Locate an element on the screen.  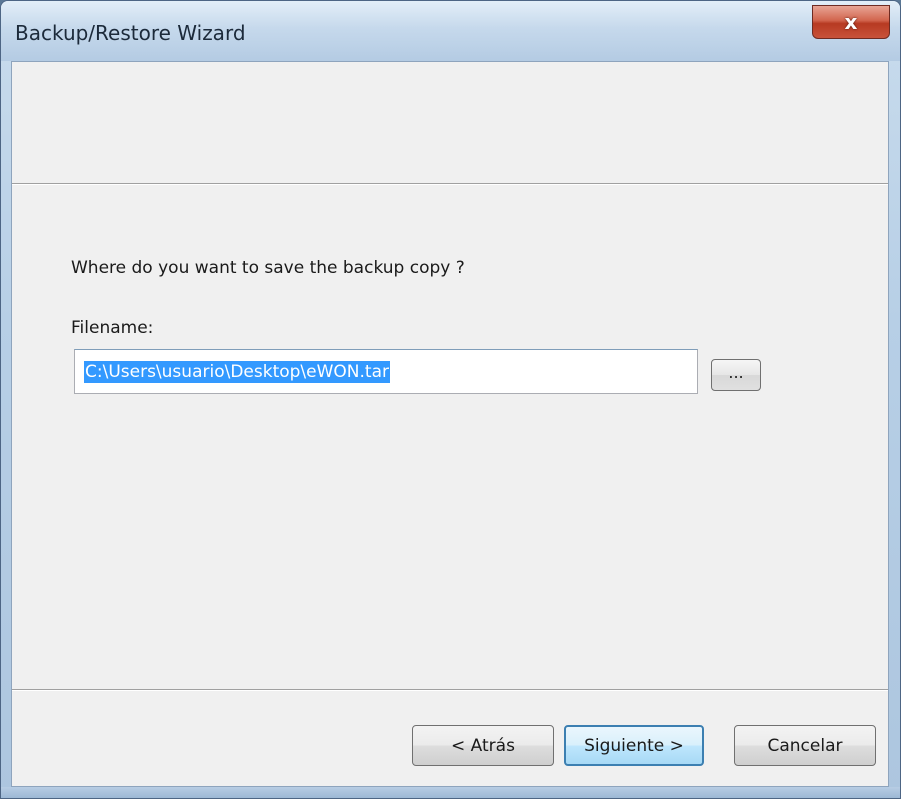
close-icon: x is located at coordinates (851, 22).